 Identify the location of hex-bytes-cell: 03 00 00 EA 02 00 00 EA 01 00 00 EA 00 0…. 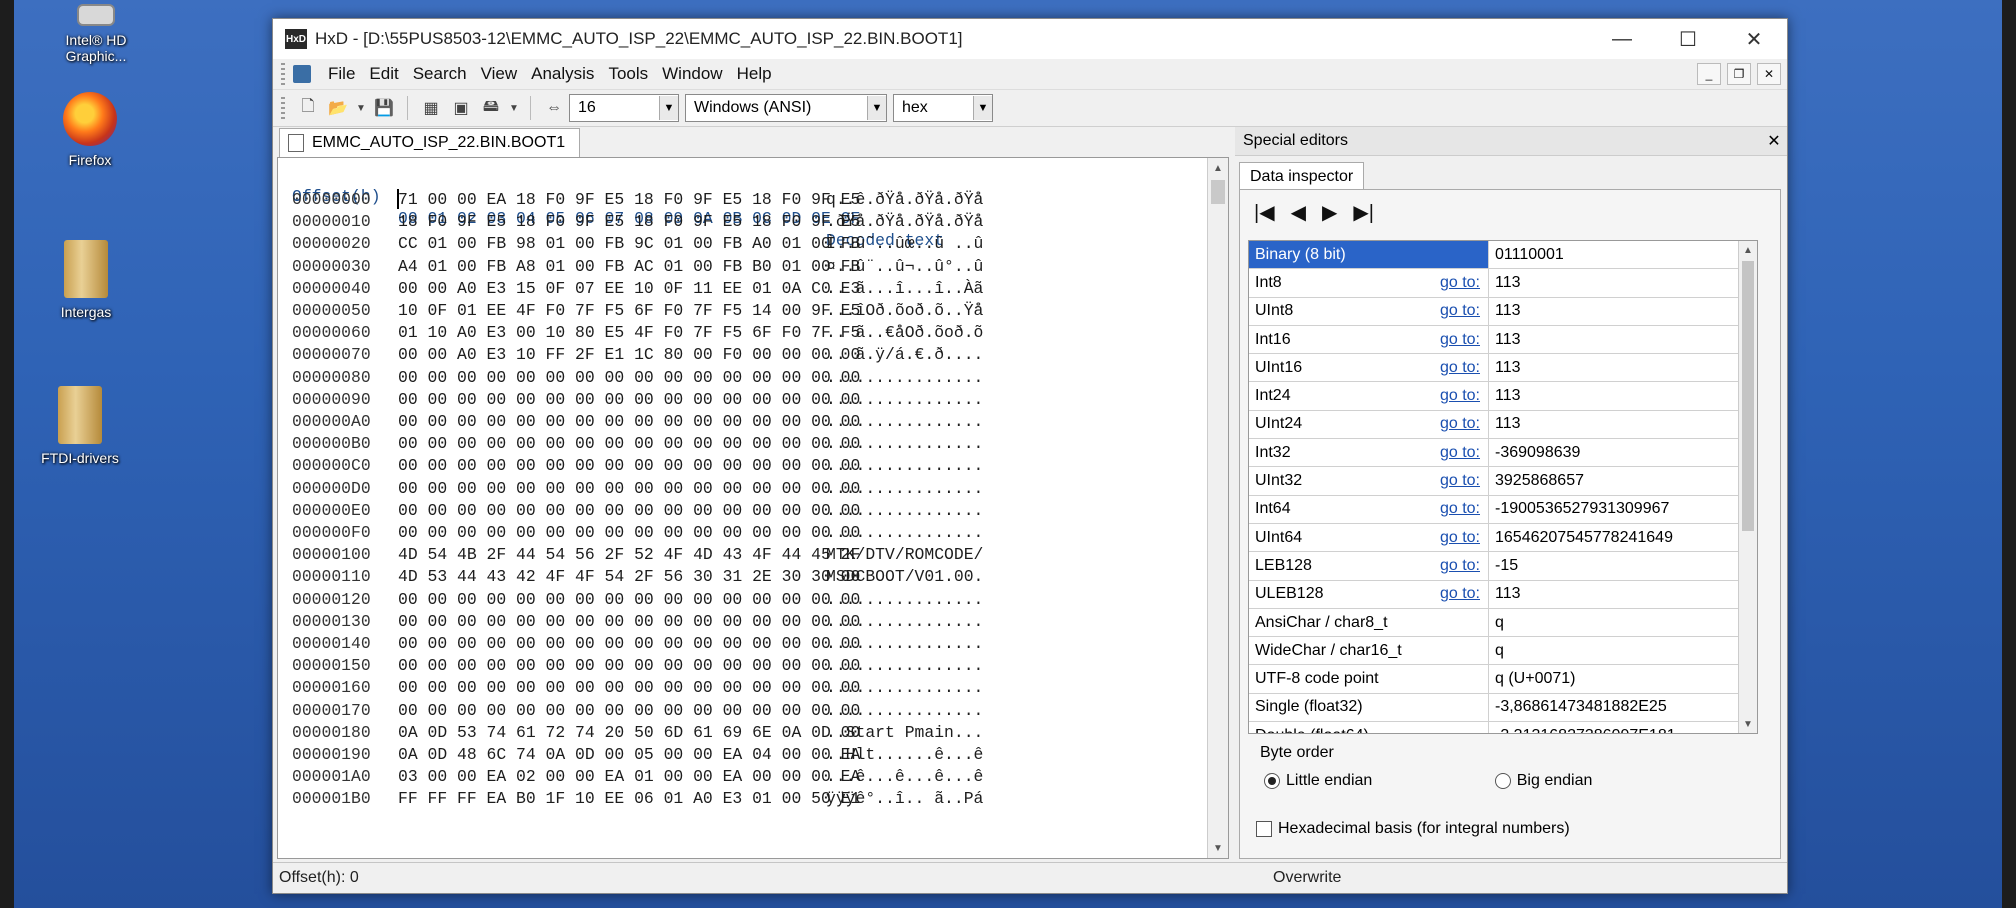
(629, 777).